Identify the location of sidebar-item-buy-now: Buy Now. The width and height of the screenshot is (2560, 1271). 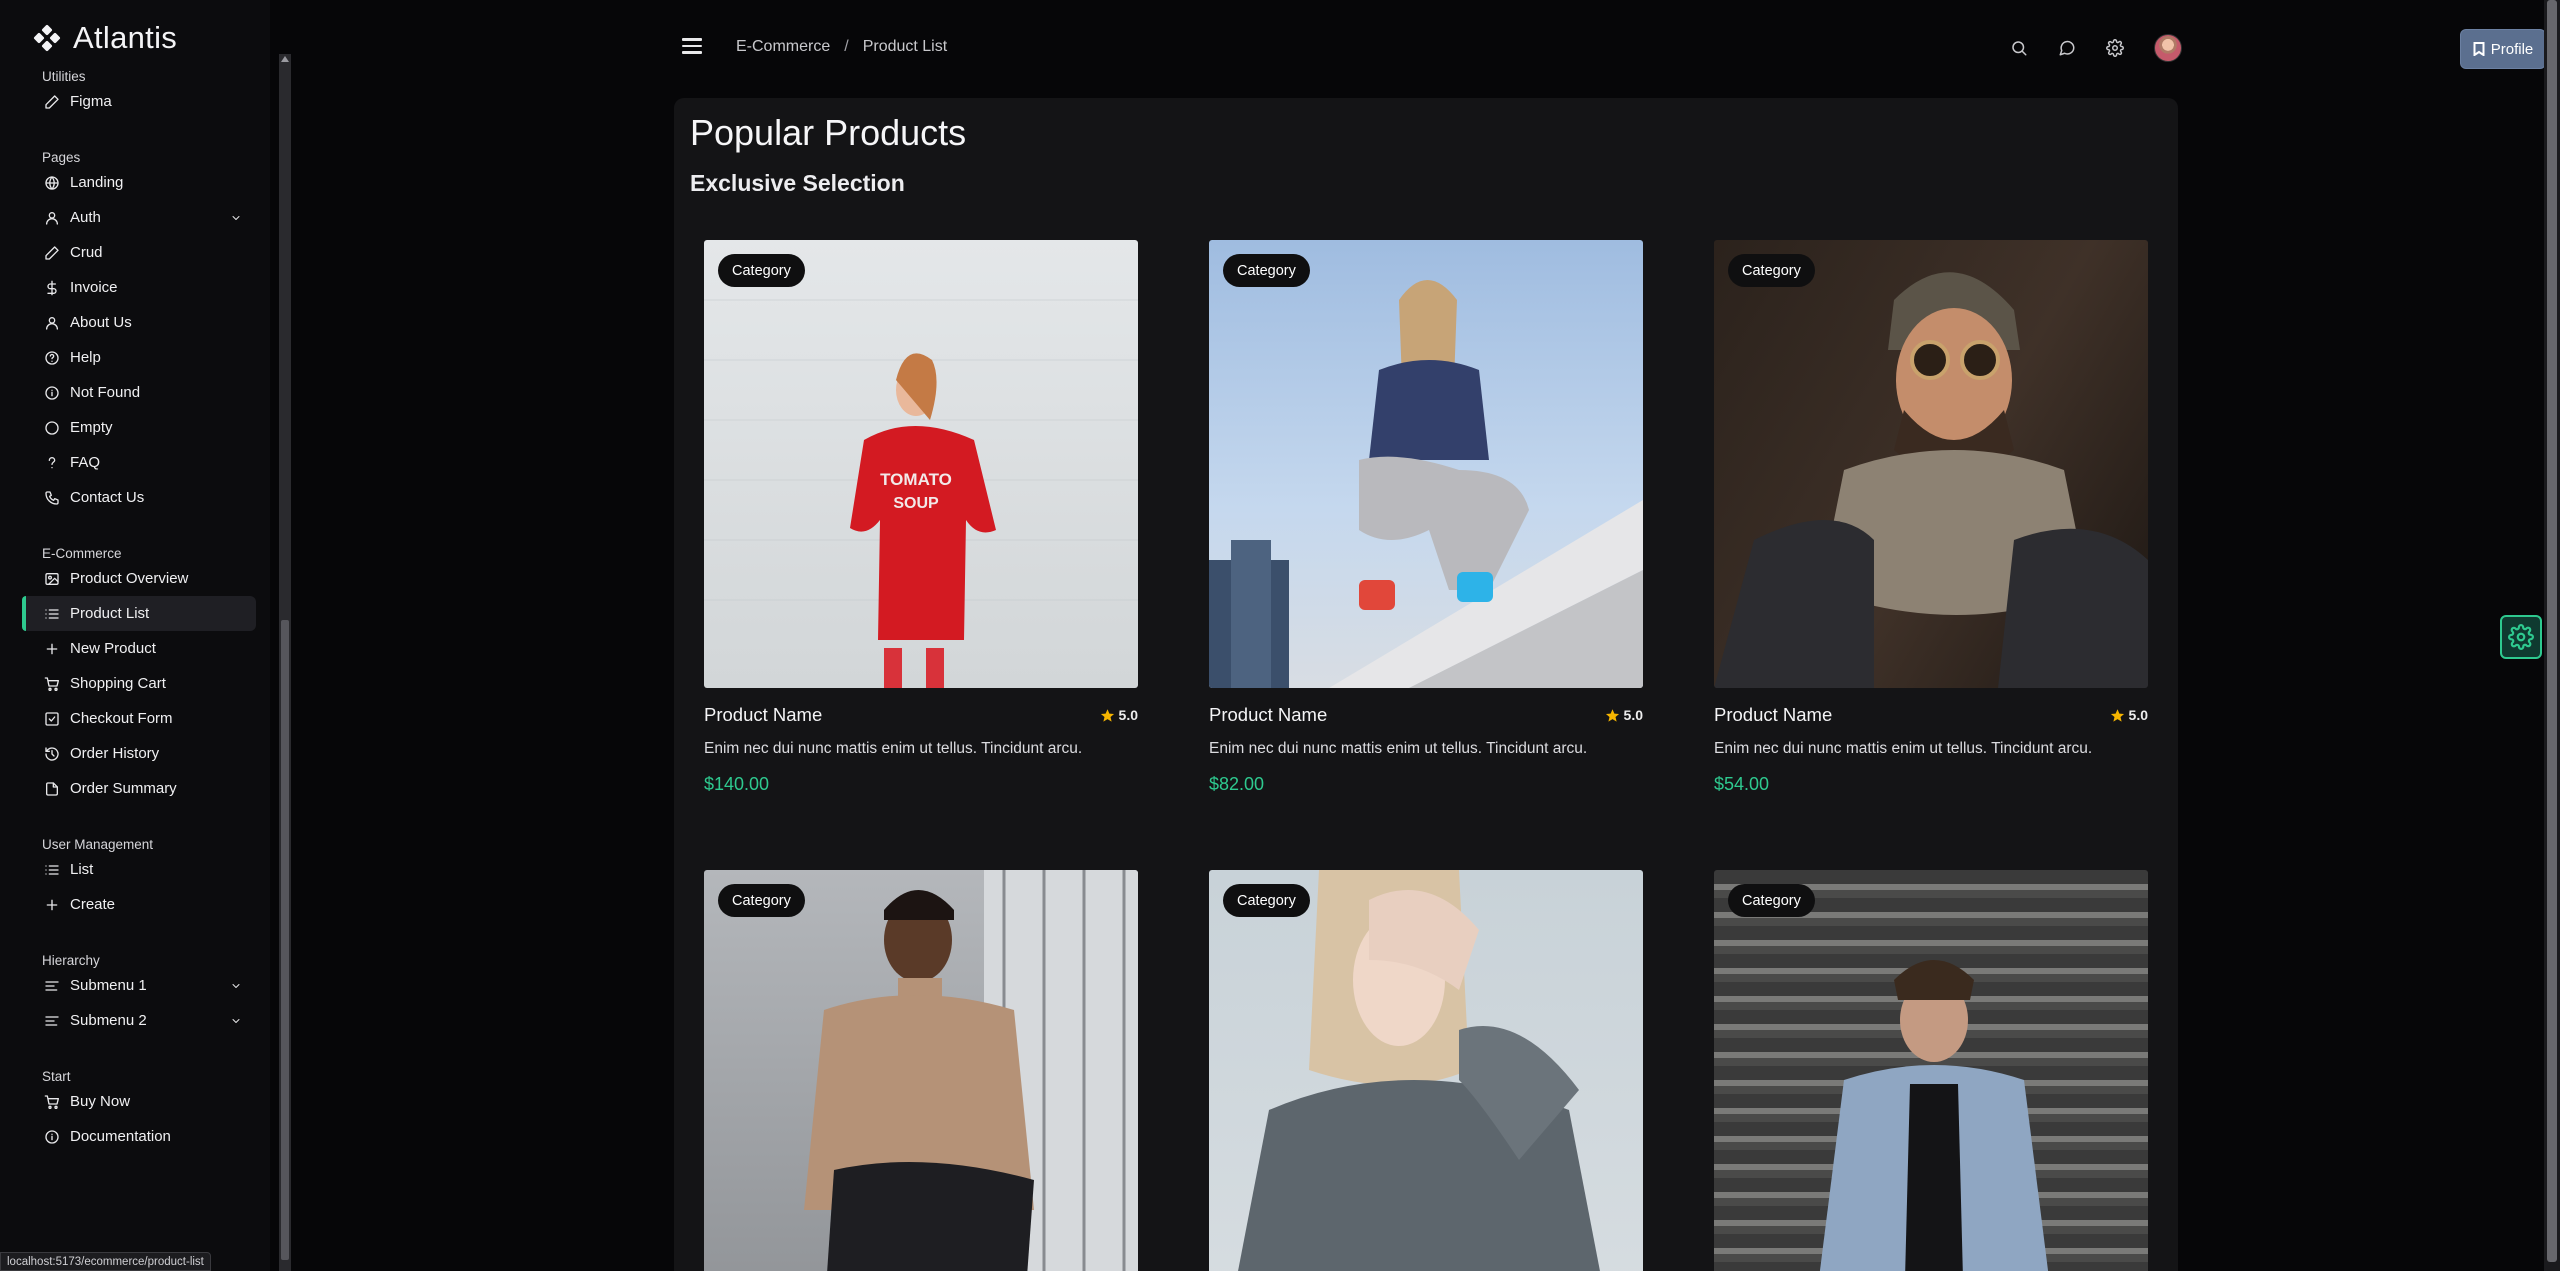
(139, 1101).